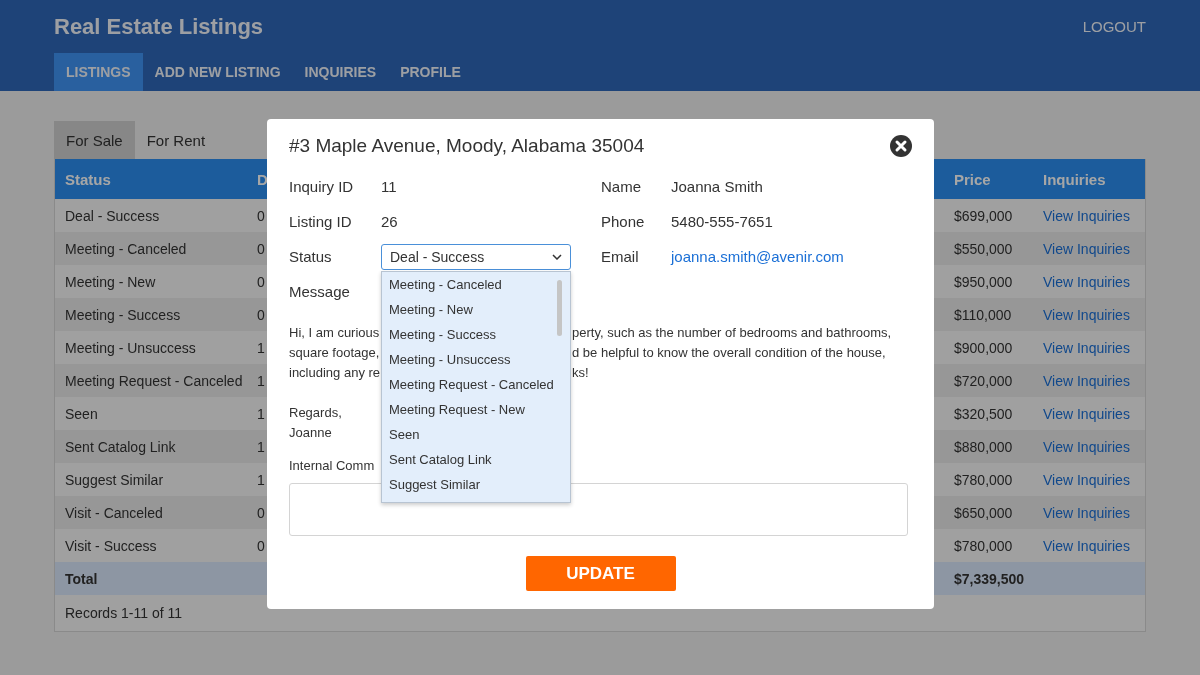  I want to click on table-cell-text: $110,000, so click(982, 314).